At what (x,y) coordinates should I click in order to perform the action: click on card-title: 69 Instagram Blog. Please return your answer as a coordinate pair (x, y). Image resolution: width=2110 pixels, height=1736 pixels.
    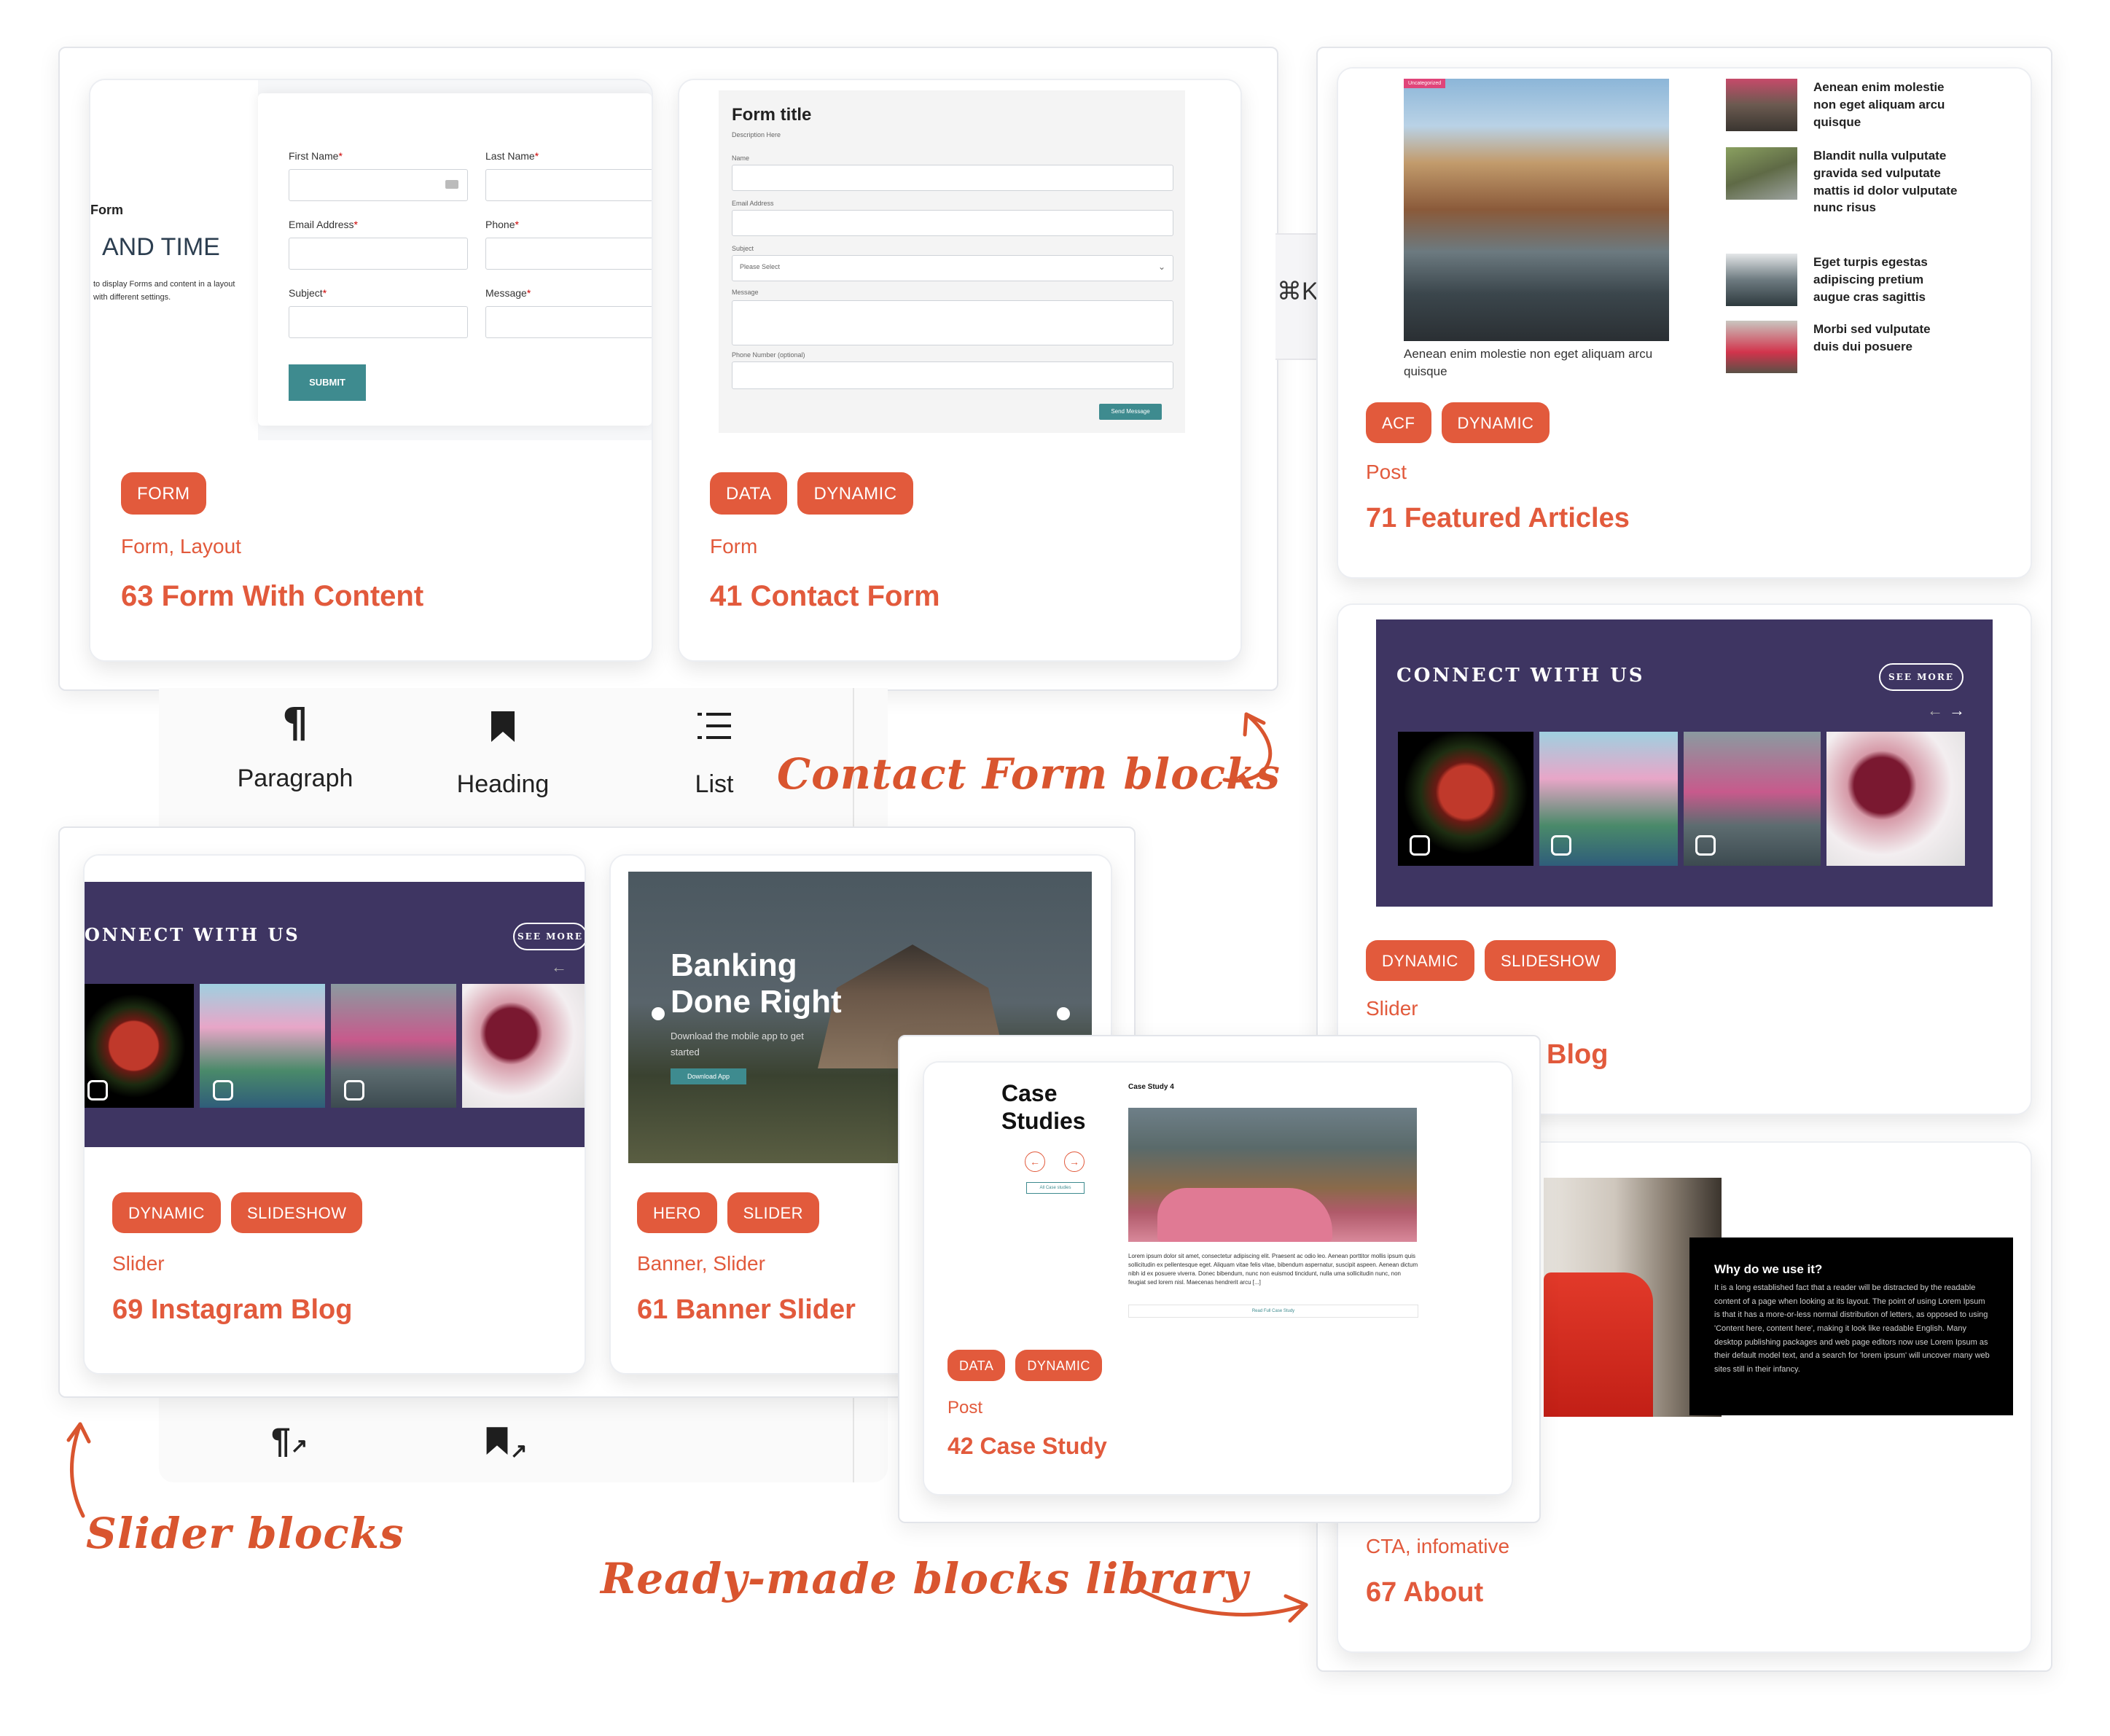
    Looking at the image, I should click on (232, 1310).